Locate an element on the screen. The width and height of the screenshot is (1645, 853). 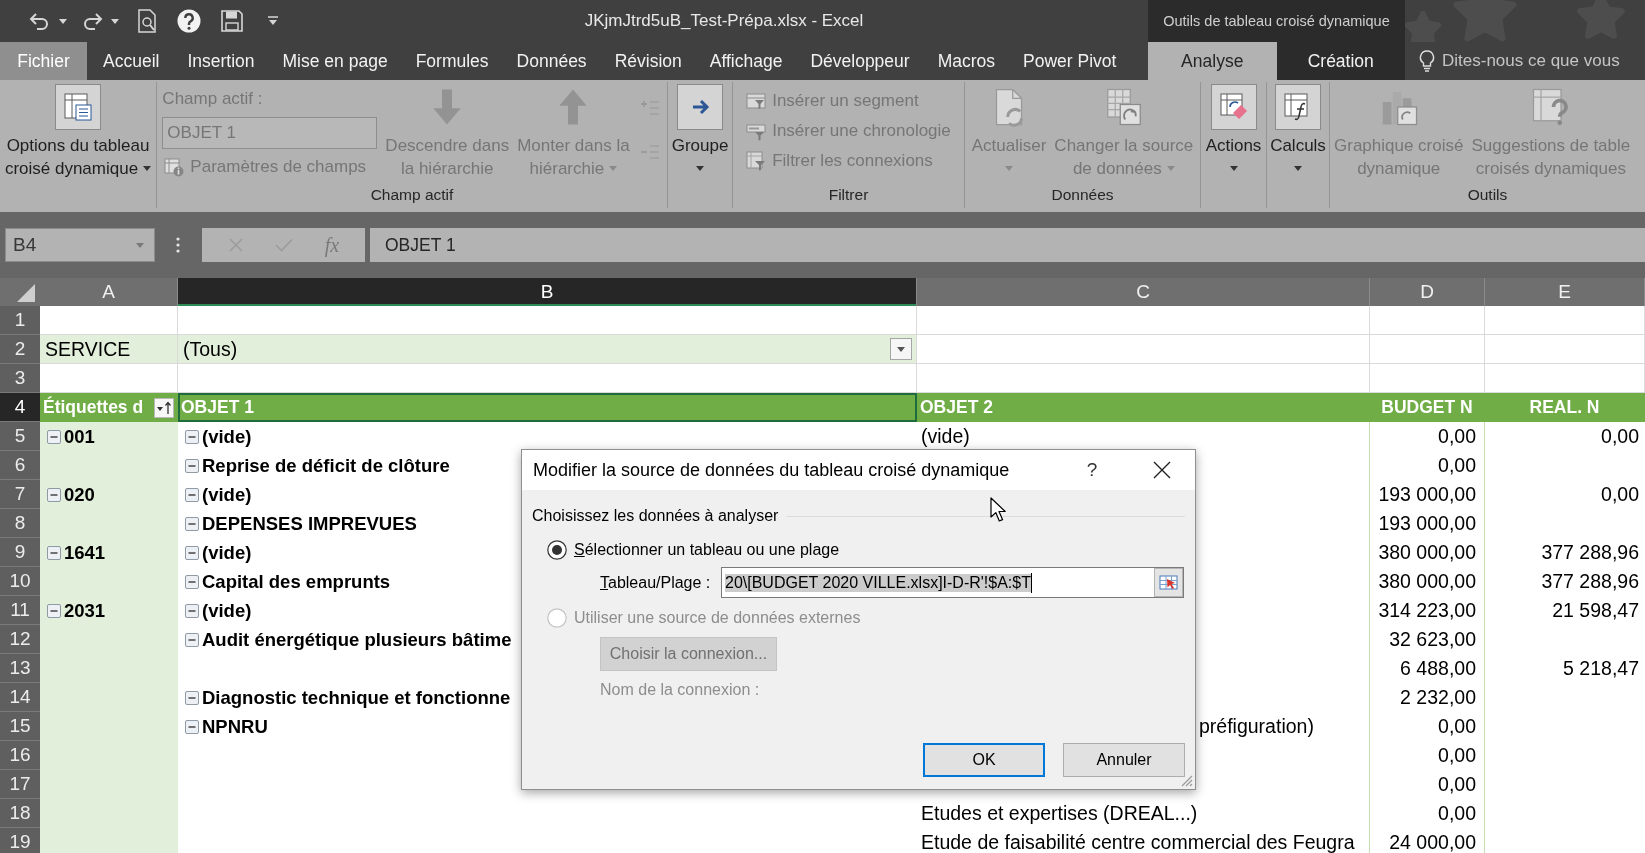
ribbon-tab: Création is located at coordinates (1340, 61).